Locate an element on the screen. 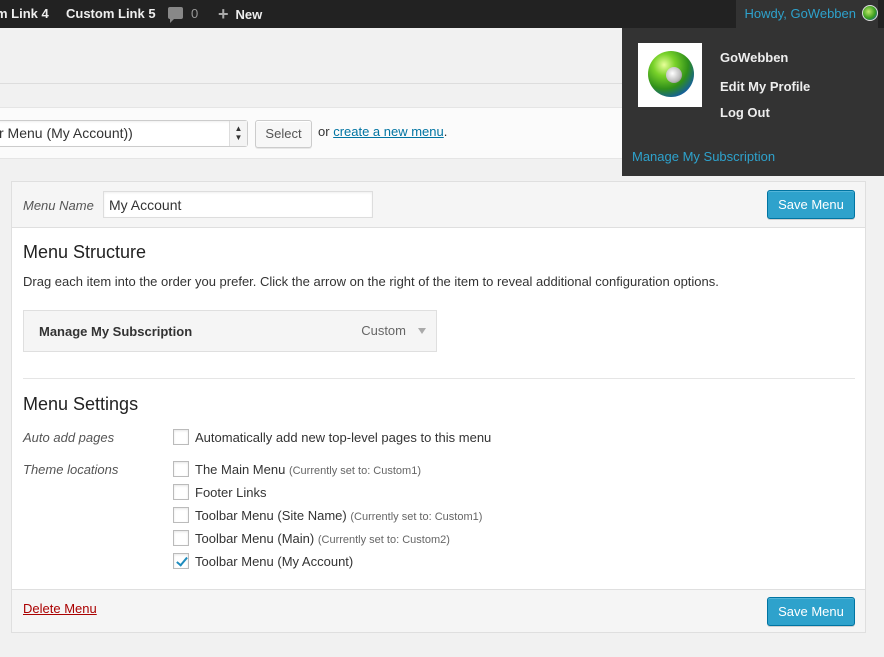 This screenshot has height=657, width=884. globe-logo-icon is located at coordinates (671, 74).